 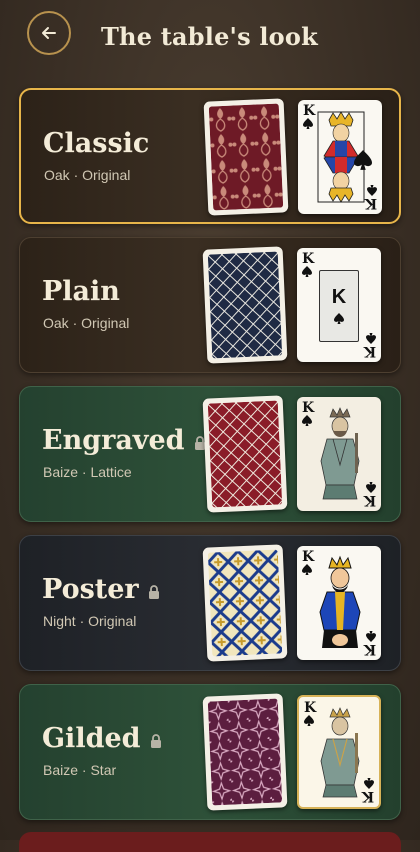 I want to click on theme-card-plain: Plain Oak · Original K K K, so click(x=210, y=305).